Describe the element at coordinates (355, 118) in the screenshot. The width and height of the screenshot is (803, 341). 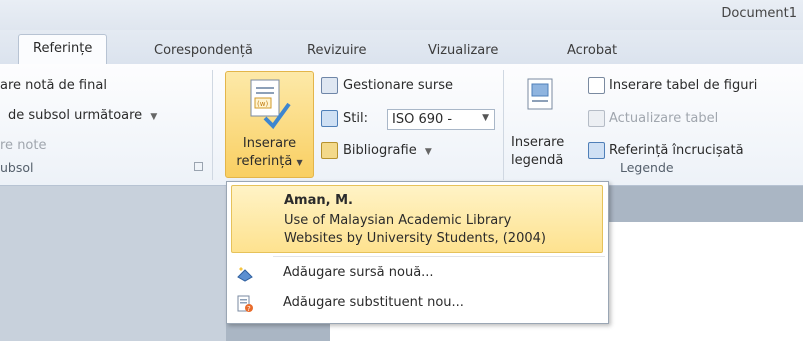
I see `style-label: Stil:` at that location.